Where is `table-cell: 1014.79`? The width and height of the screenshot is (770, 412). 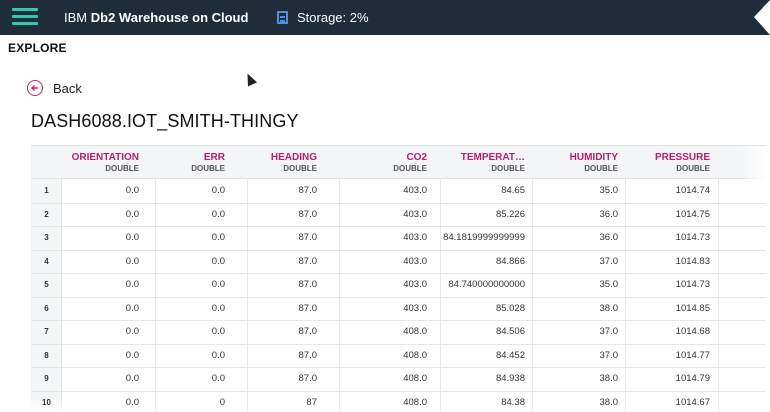 table-cell: 1014.79 is located at coordinates (668, 378).